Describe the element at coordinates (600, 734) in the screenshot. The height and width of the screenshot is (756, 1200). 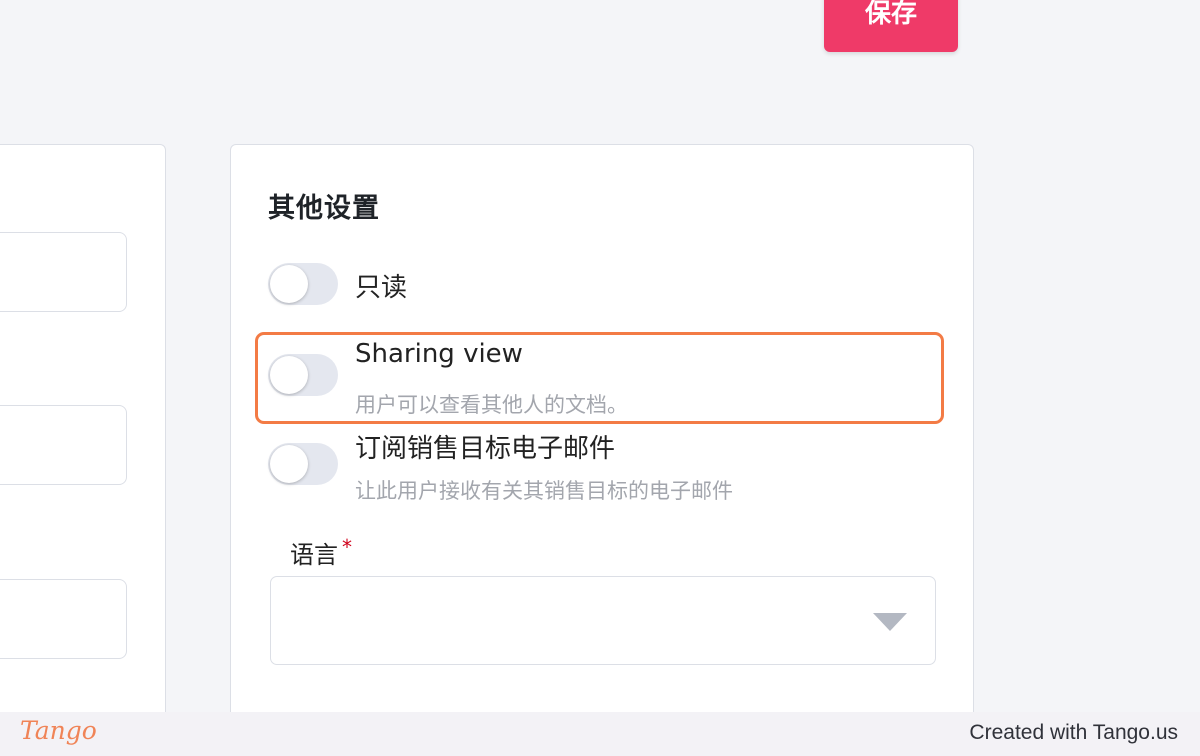
I see `footer-bar: Tango Created with Tango.us` at that location.